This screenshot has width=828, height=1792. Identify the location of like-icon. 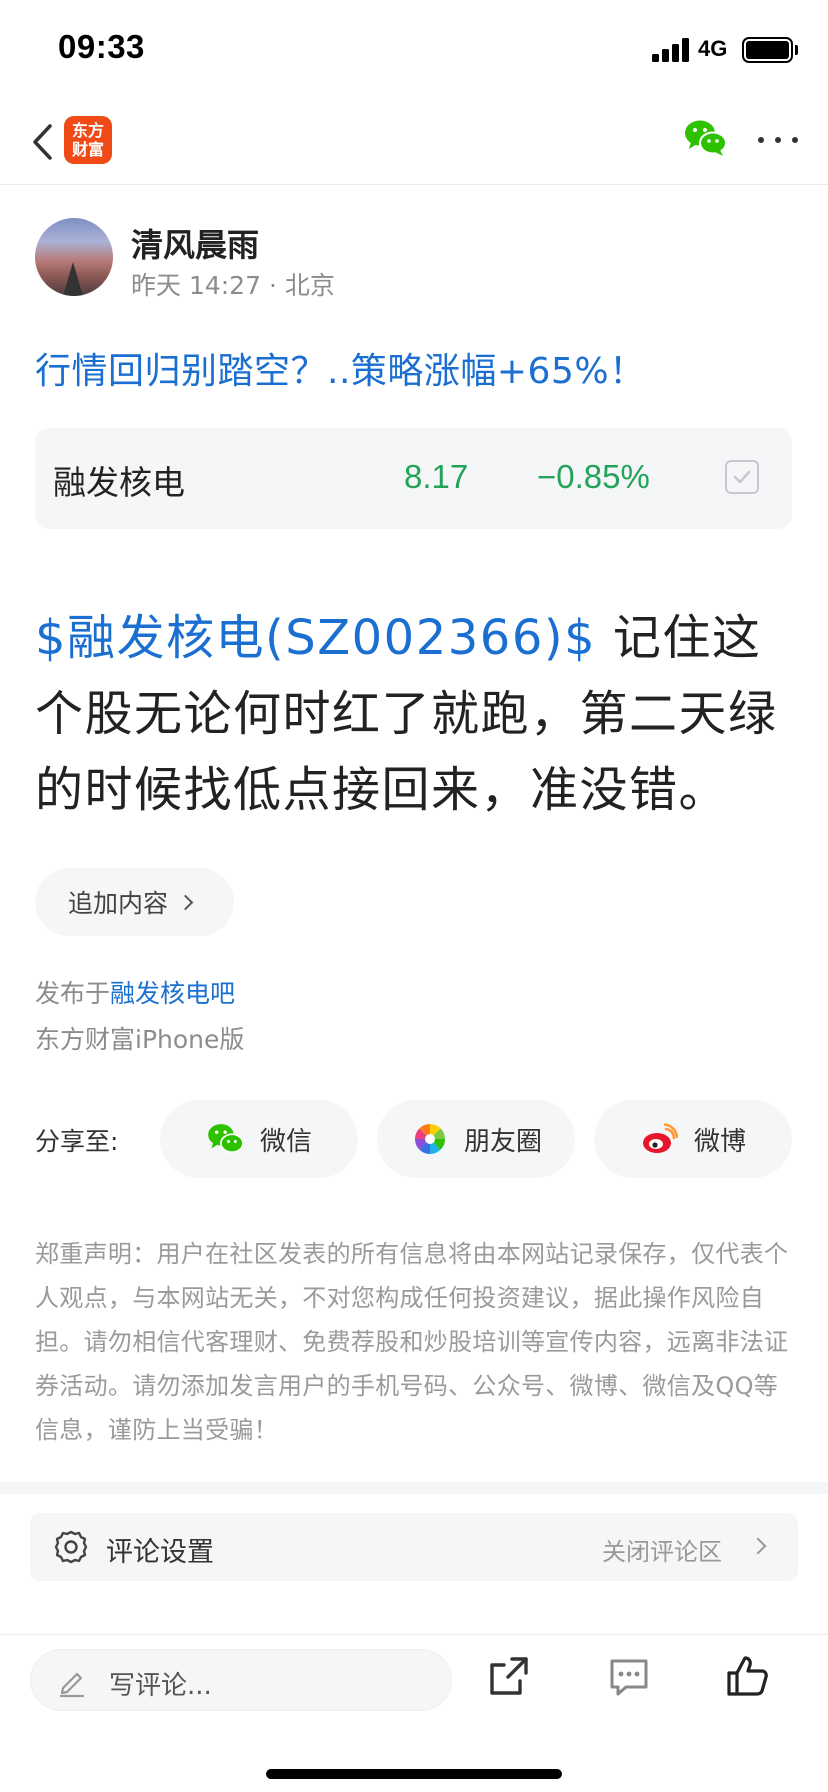
(747, 1676).